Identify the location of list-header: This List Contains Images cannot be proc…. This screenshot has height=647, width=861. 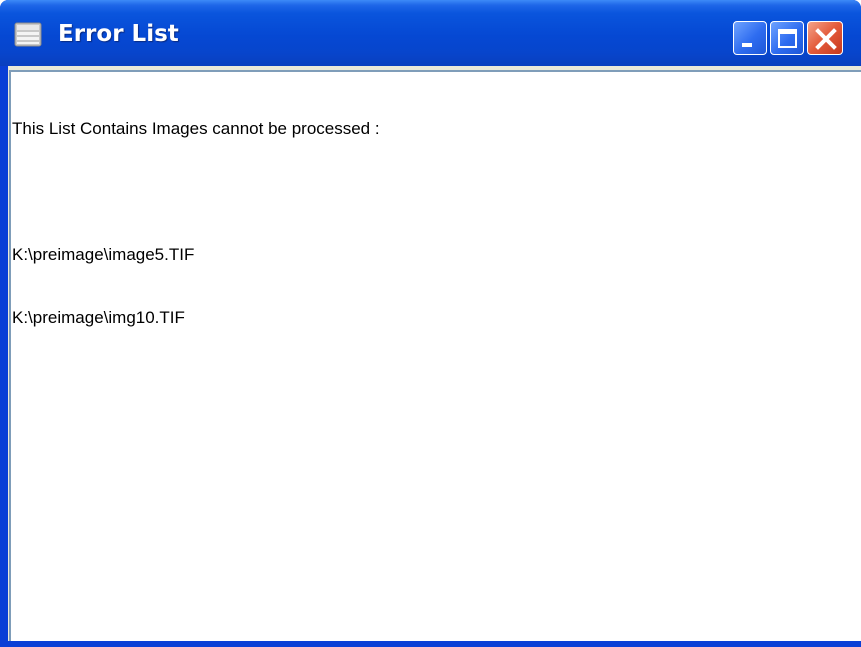
(196, 128).